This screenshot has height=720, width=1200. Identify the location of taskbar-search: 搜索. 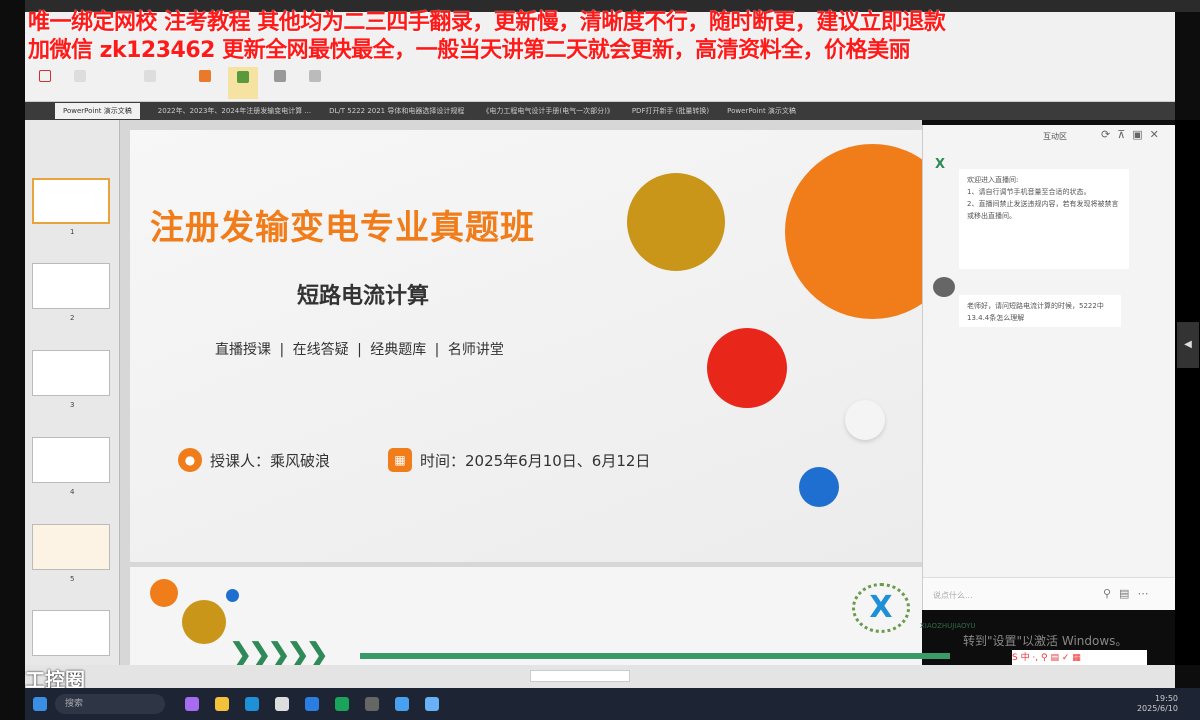
(110, 704).